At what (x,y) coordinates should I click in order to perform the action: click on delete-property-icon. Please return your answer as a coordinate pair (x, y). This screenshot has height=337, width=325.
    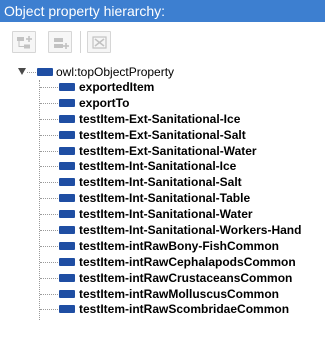
    Looking at the image, I should click on (99, 42).